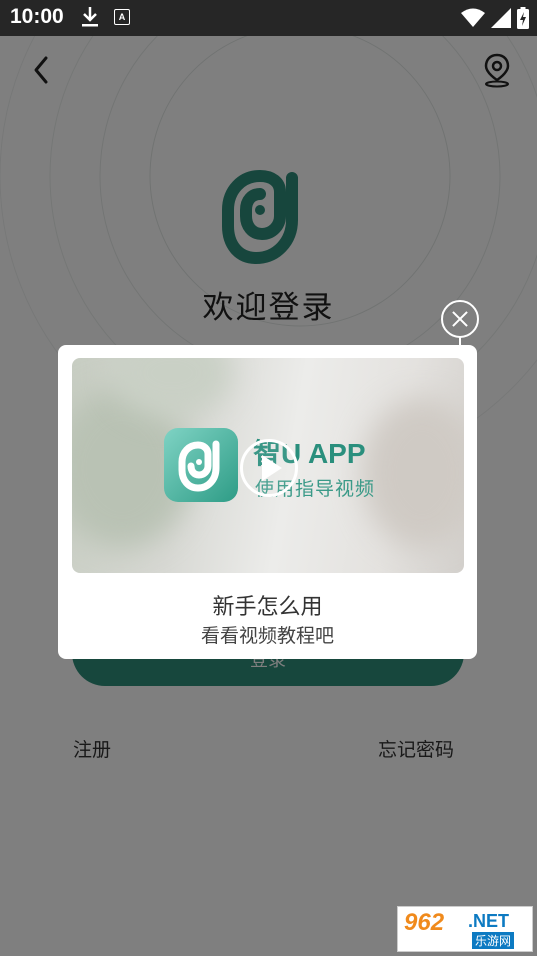  Describe the element at coordinates (267, 636) in the screenshot. I see `popup-subtitle: 看看视频教程吧` at that location.